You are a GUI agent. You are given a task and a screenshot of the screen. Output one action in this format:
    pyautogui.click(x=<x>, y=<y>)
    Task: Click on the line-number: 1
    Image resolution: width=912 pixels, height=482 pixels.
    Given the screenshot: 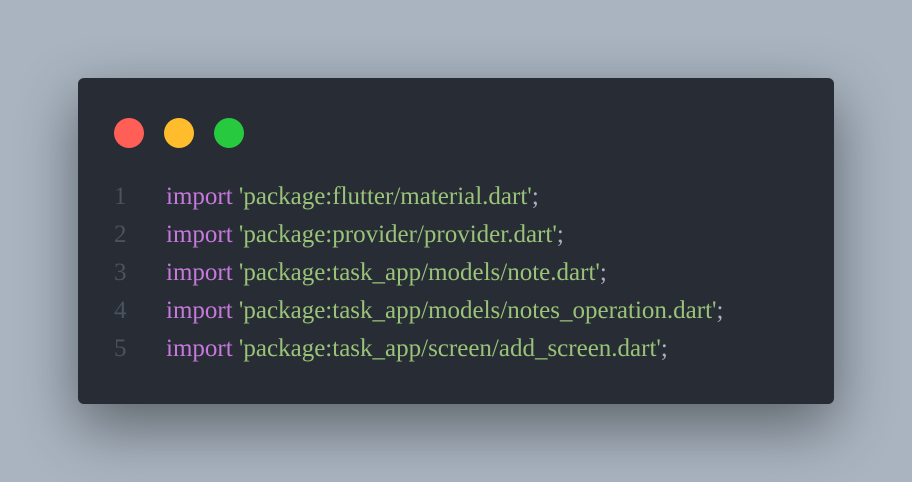 What is the action you would take?
    pyautogui.click(x=120, y=196)
    